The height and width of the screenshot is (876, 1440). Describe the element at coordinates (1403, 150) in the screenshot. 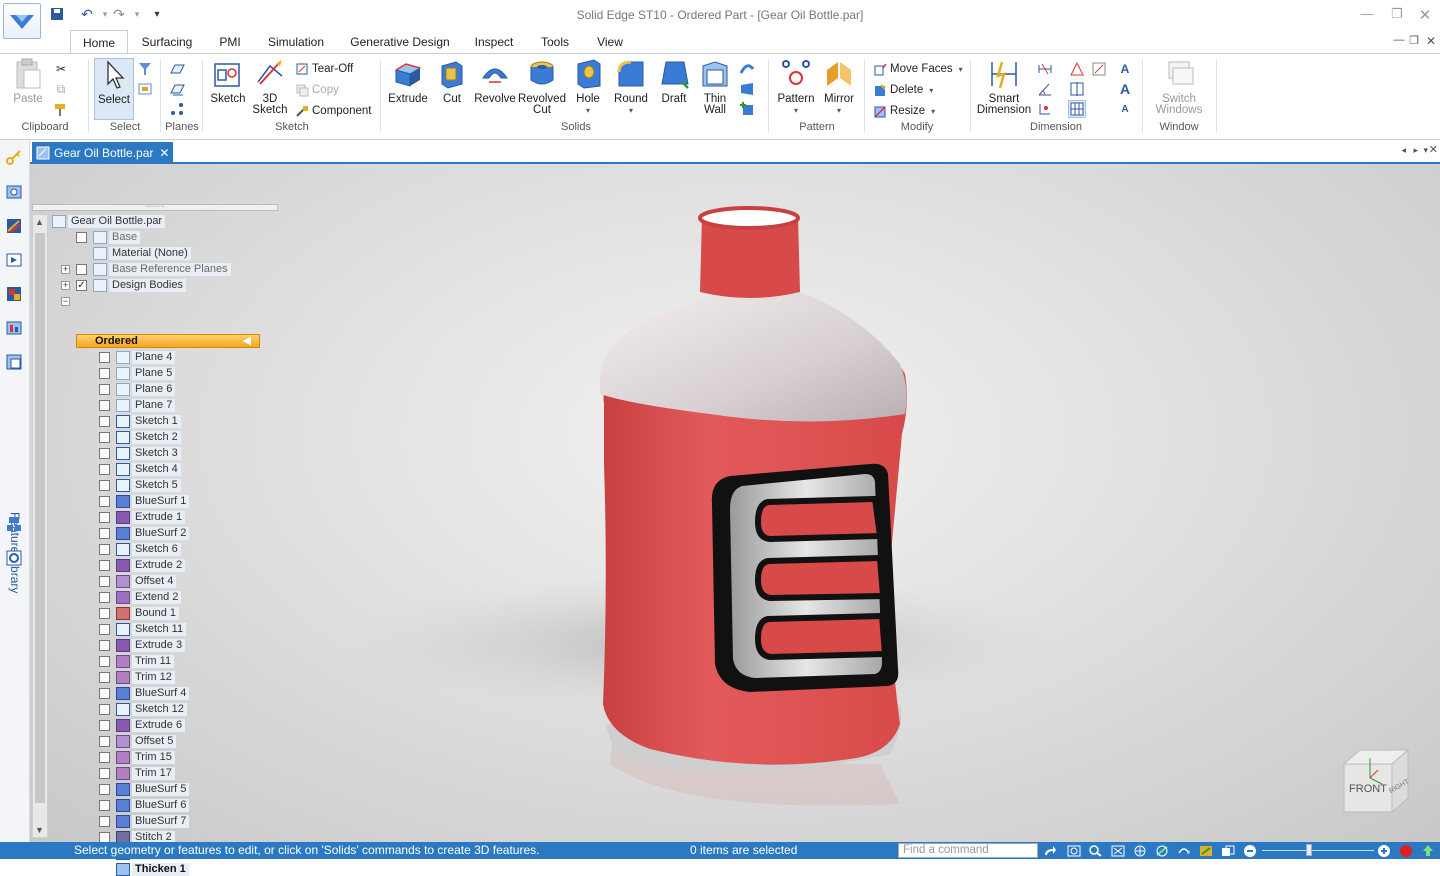

I see `scroll-tabs-left-icon: ◂` at that location.